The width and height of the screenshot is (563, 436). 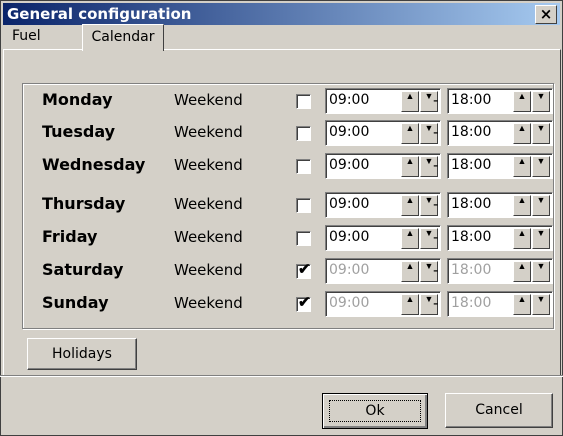 What do you see at coordinates (28, 38) in the screenshot?
I see `tab-fuel: Fuel` at bounding box center [28, 38].